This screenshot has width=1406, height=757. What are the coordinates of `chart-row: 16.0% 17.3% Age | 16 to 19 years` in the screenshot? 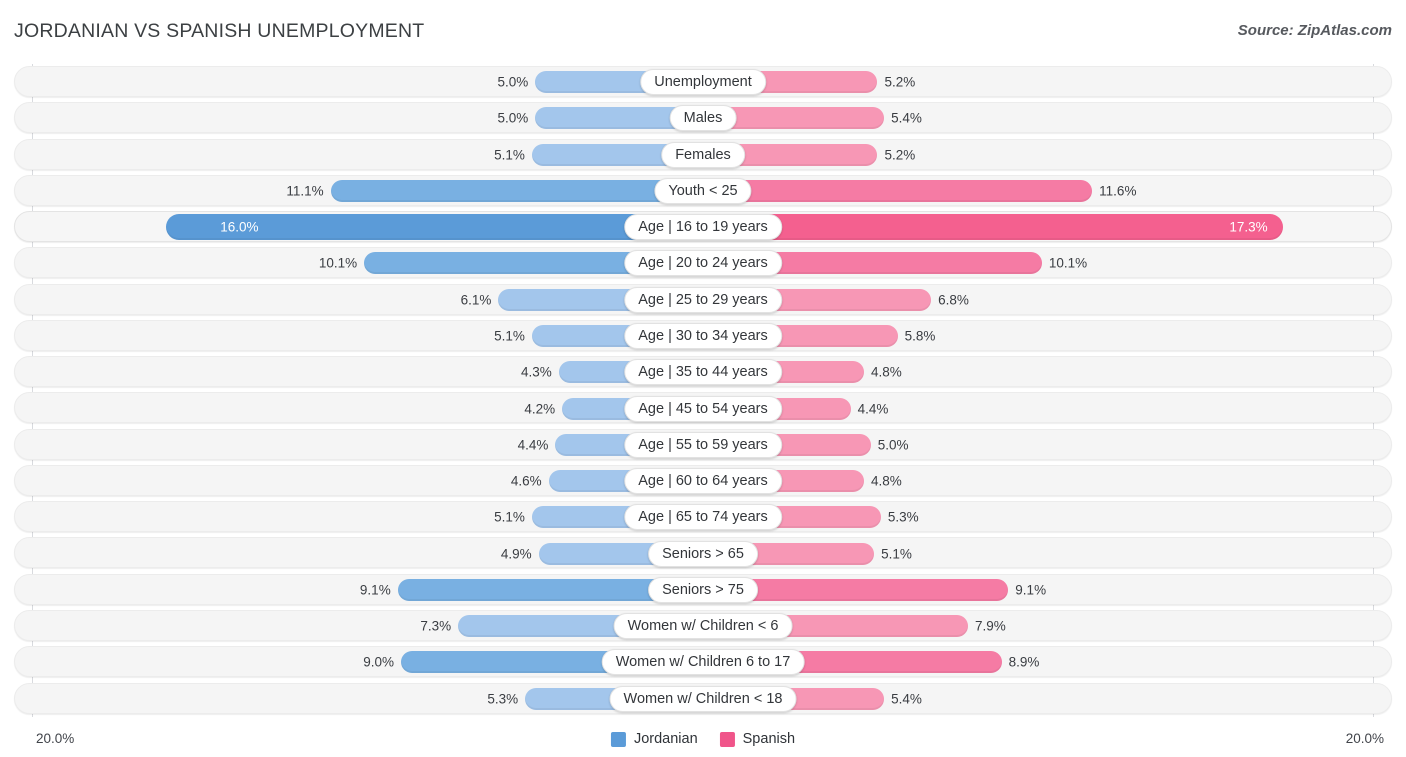 It's located at (703, 227).